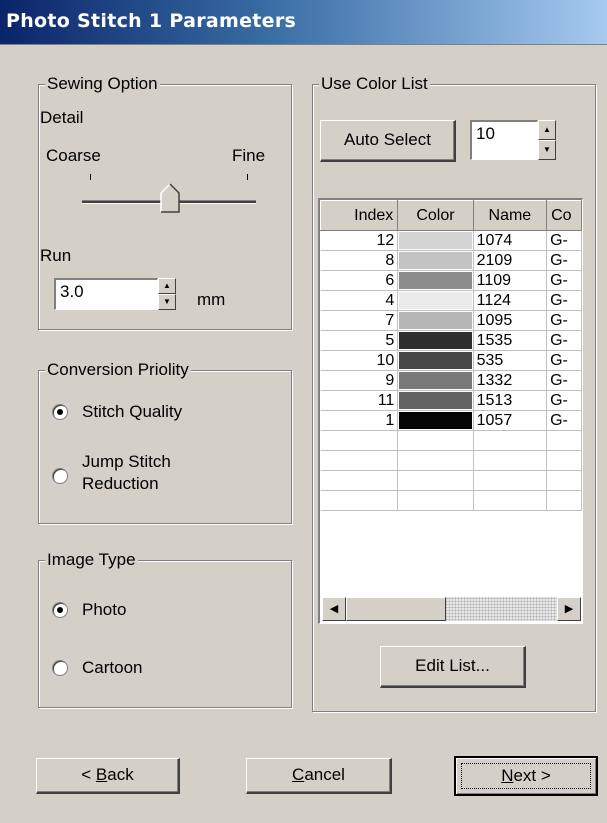 Image resolution: width=607 pixels, height=823 pixels. Describe the element at coordinates (526, 776) in the screenshot. I see `next-button: Next >` at that location.